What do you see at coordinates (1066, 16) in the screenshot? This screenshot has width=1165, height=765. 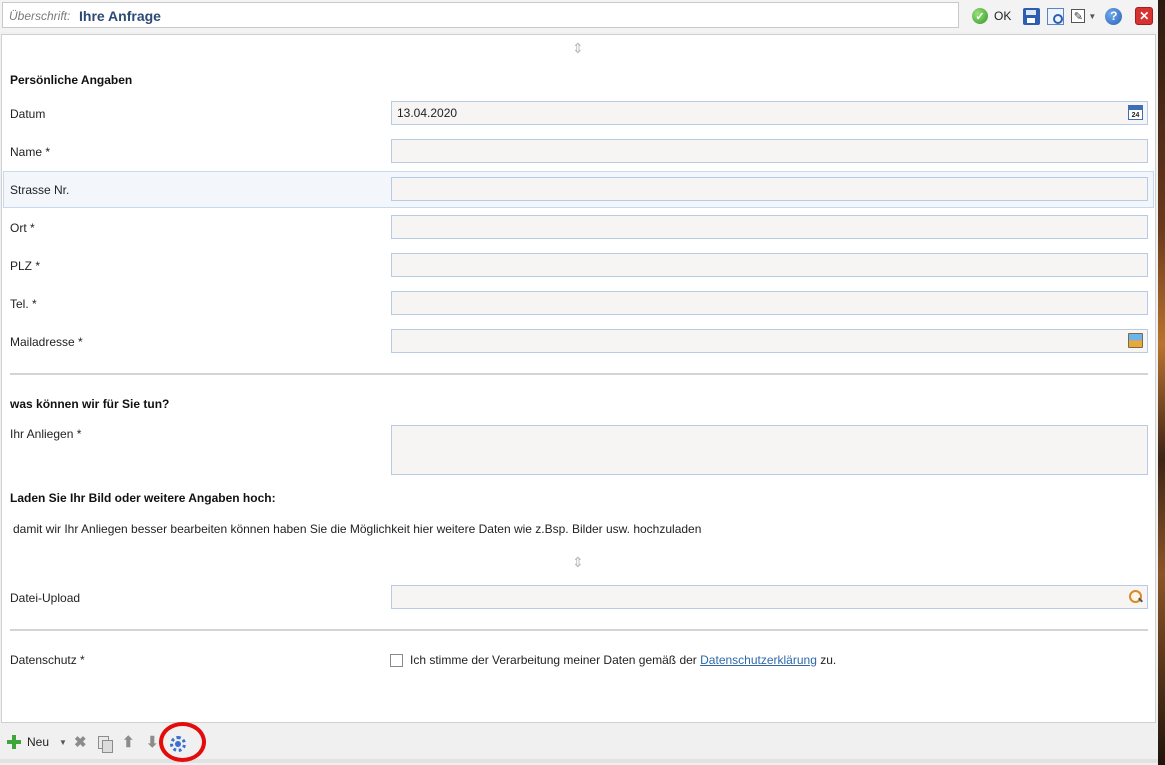 I see `header-toolbar: ✓ OK ✎ ▼ ? ✕` at bounding box center [1066, 16].